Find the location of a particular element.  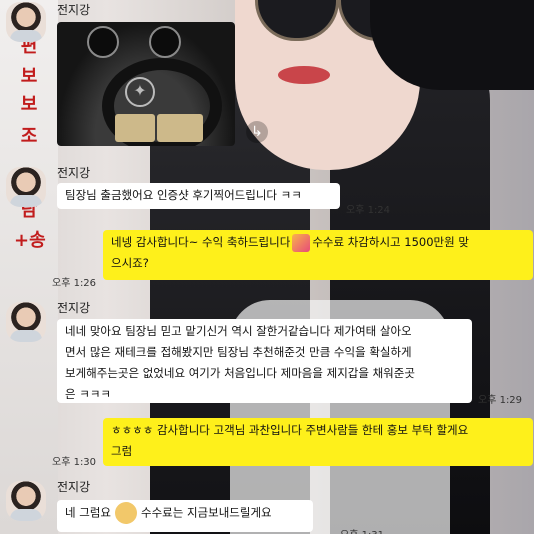

background-sign: 편 보 보 조 담 +송 is located at coordinates (29, 267).